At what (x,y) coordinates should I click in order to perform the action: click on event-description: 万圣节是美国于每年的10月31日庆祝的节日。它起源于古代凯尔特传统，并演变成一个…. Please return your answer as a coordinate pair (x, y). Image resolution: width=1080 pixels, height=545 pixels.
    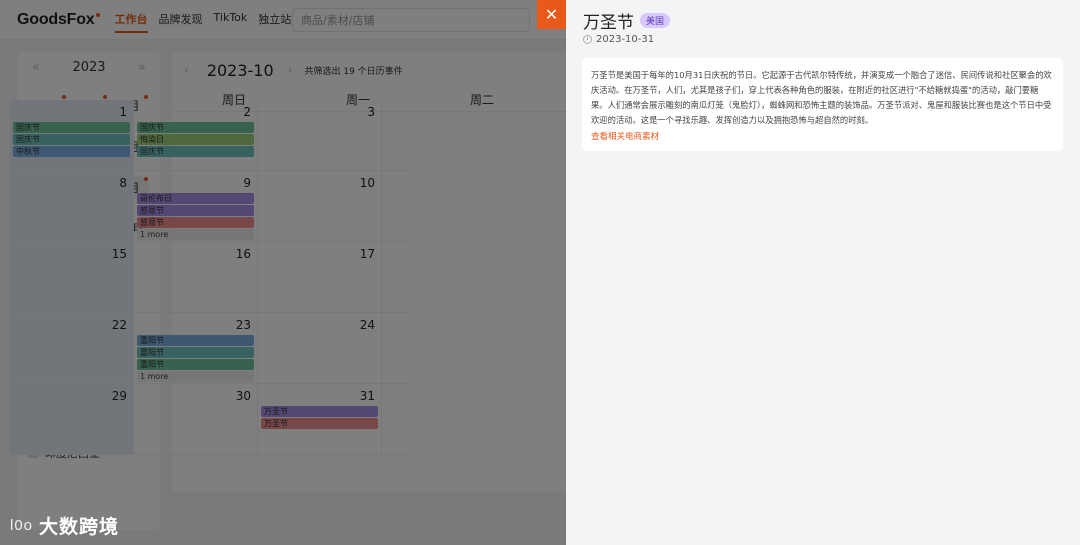
    Looking at the image, I should click on (821, 97).